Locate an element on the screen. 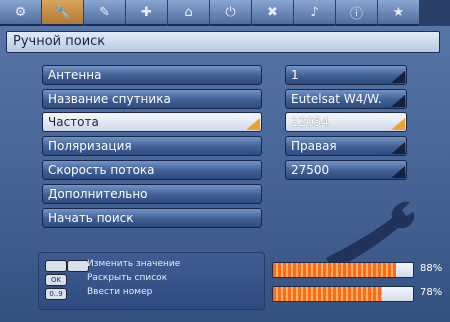 The width and height of the screenshot is (450, 322). tab-extra: ★ is located at coordinates (398, 13).